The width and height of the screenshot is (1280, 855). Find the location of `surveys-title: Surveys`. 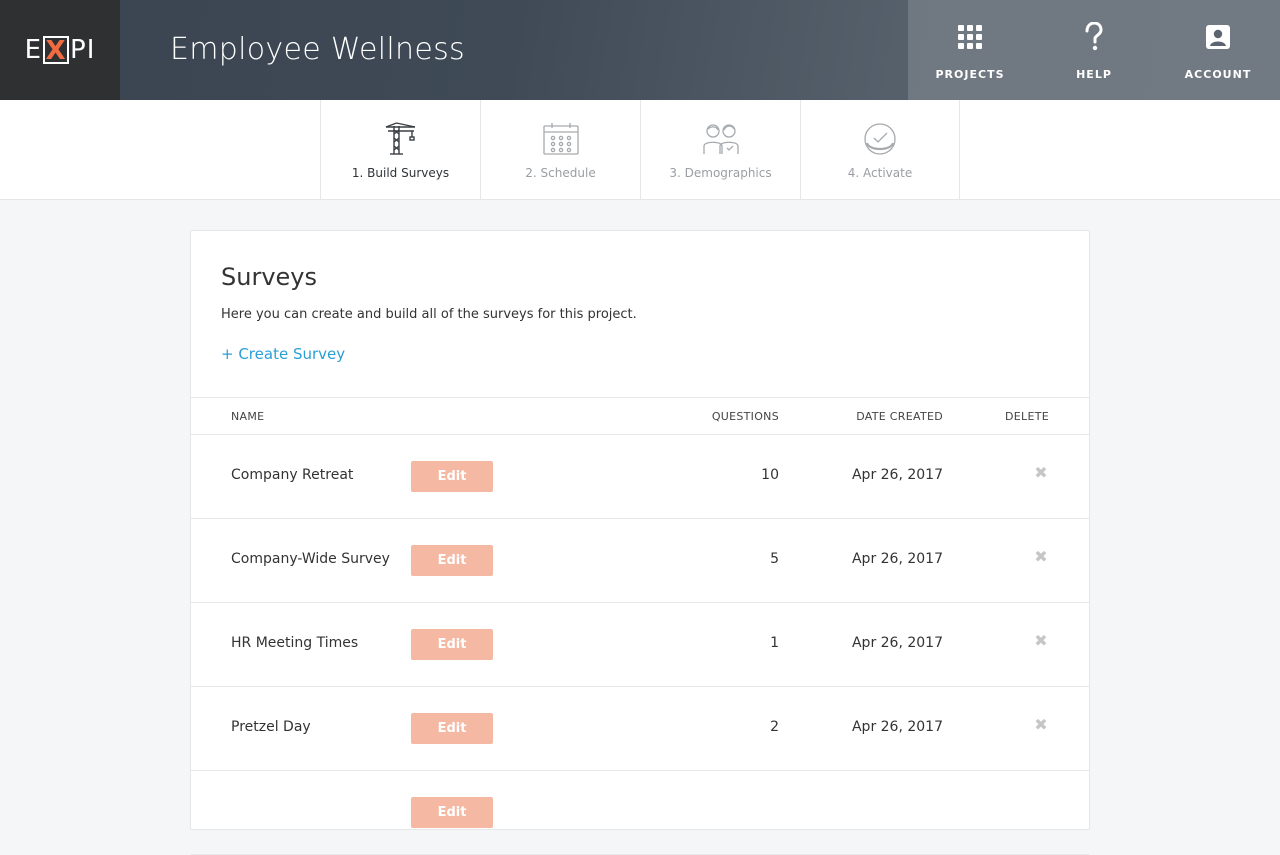

surveys-title: Surveys is located at coordinates (269, 277).